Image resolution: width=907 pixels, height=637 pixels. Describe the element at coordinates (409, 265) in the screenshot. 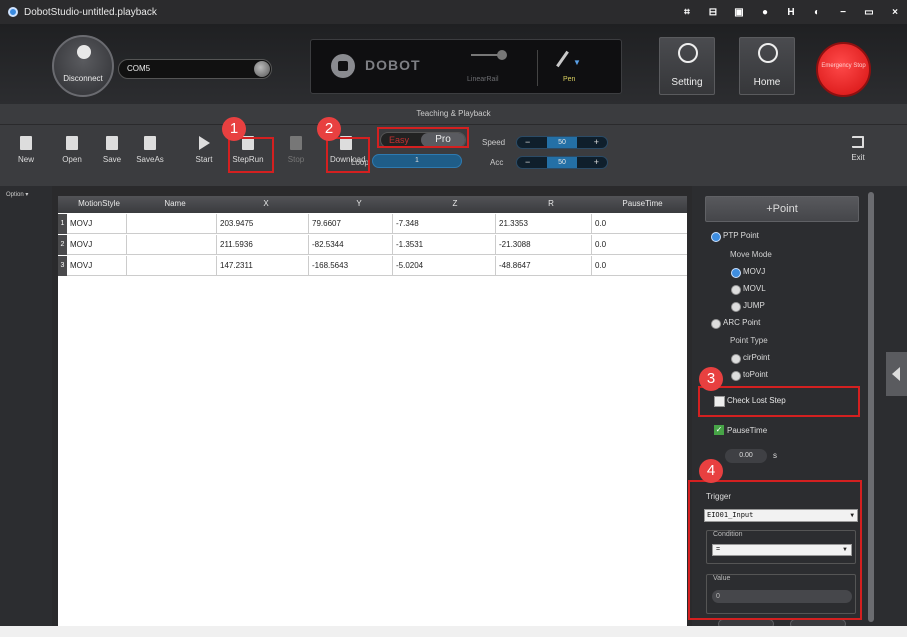

I see `cell-z: -5.0204` at that location.